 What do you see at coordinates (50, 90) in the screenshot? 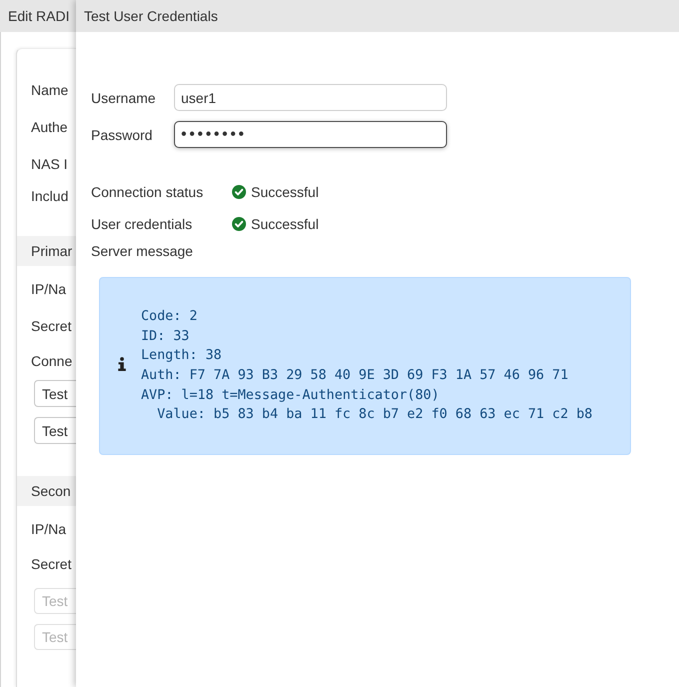
I see `field-label: Name` at bounding box center [50, 90].